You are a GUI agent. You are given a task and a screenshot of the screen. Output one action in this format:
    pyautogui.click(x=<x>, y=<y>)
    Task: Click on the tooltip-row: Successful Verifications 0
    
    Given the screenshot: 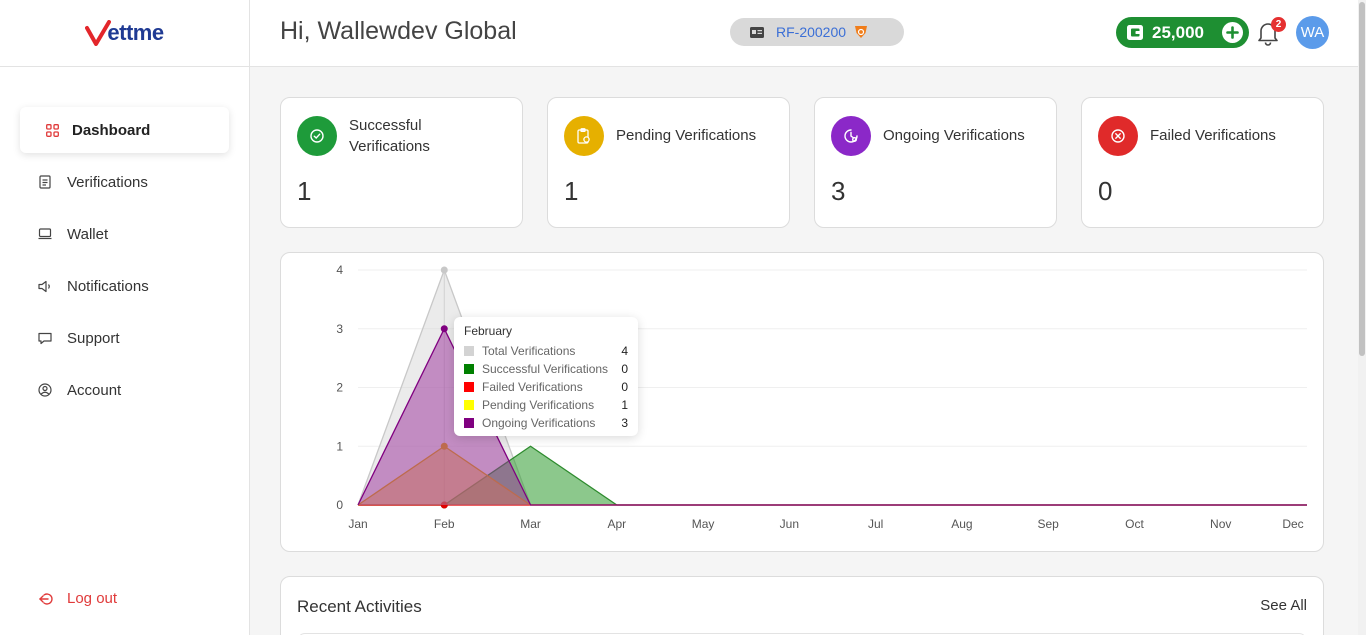 What is the action you would take?
    pyautogui.click(x=546, y=369)
    